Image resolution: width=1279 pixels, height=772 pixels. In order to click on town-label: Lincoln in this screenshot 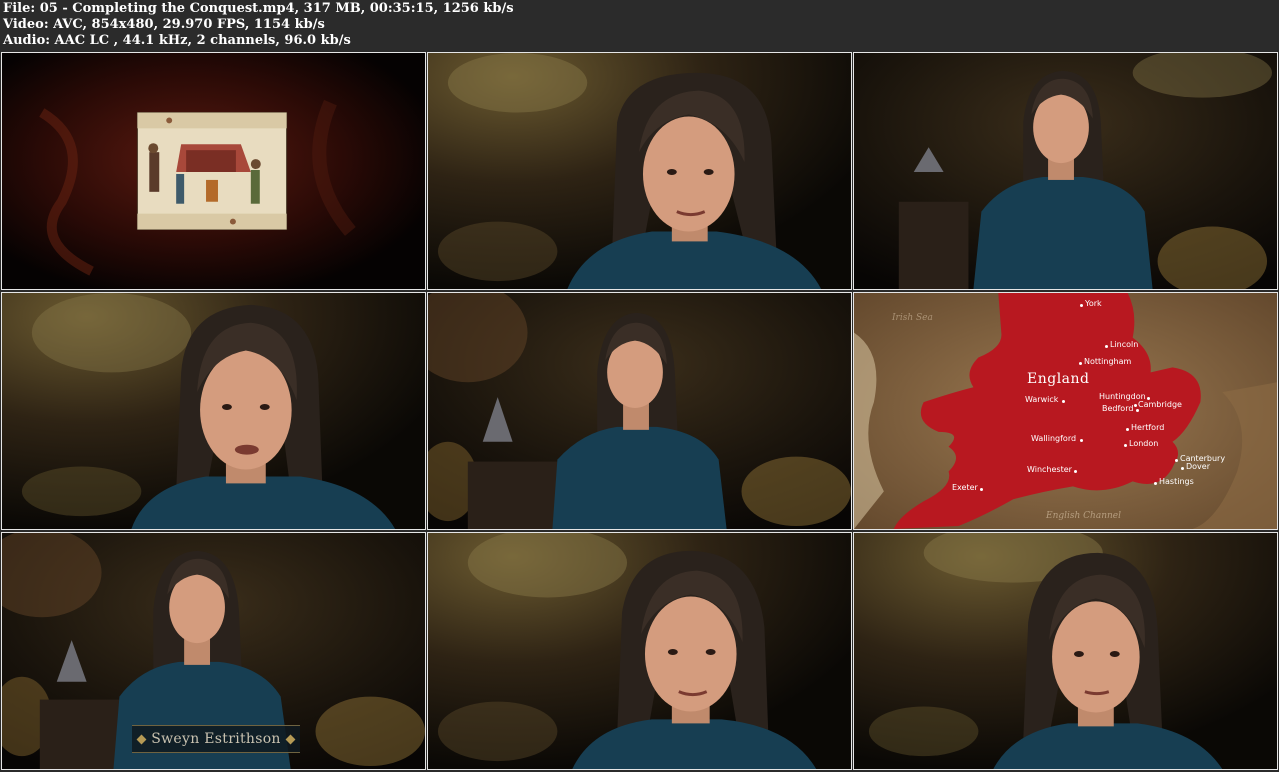, I will do `click(1124, 344)`.